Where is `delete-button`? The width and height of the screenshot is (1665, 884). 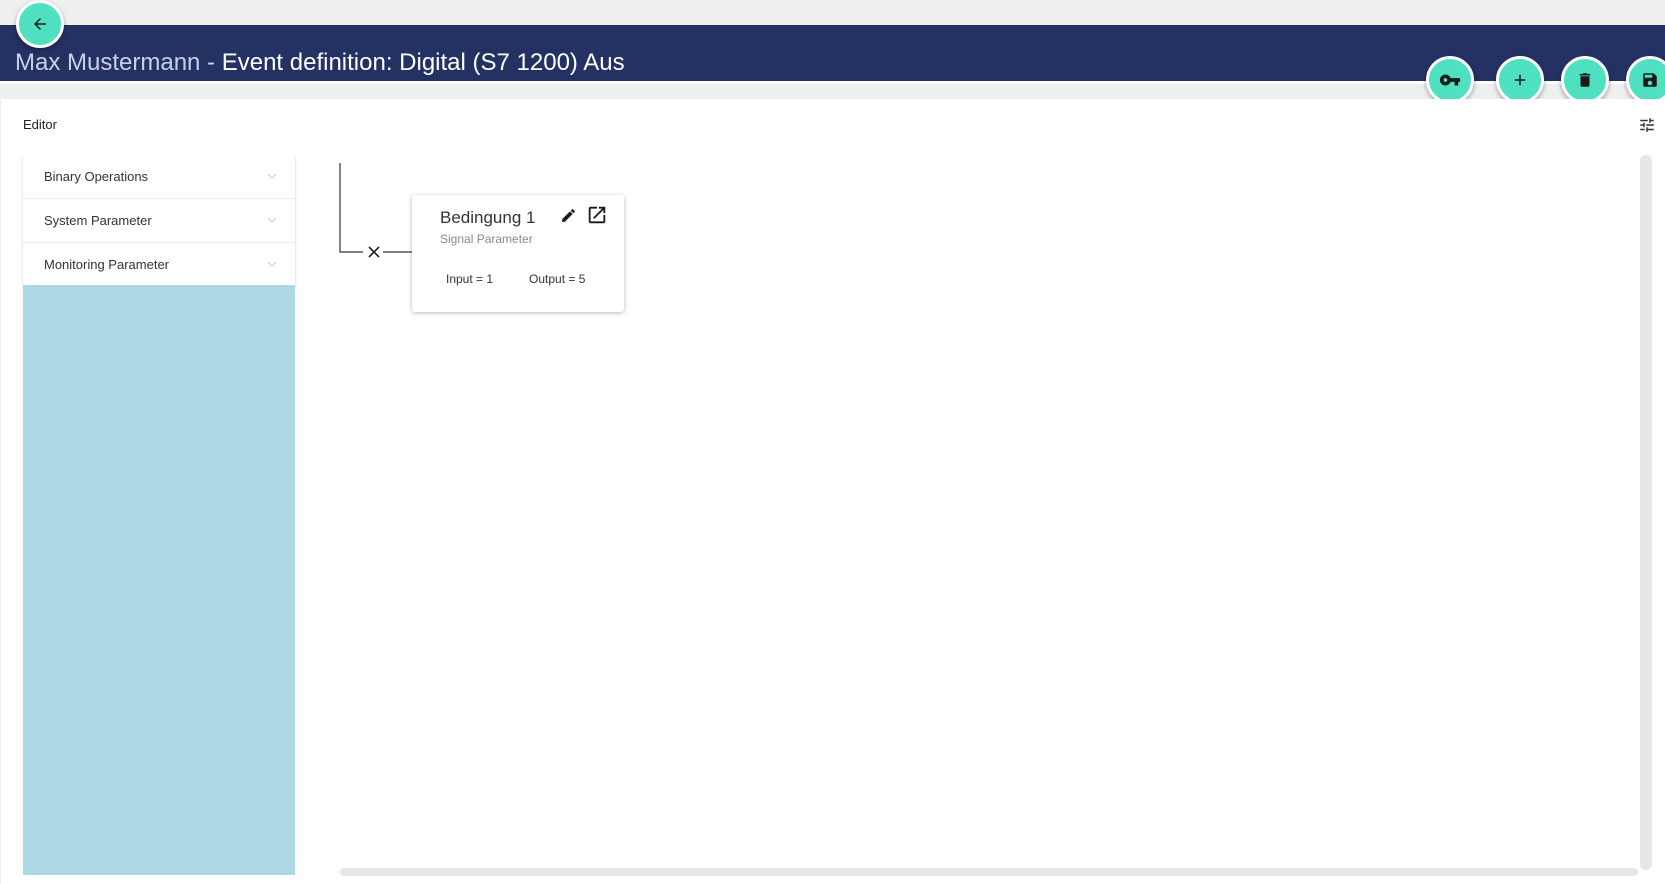
delete-button is located at coordinates (1585, 80).